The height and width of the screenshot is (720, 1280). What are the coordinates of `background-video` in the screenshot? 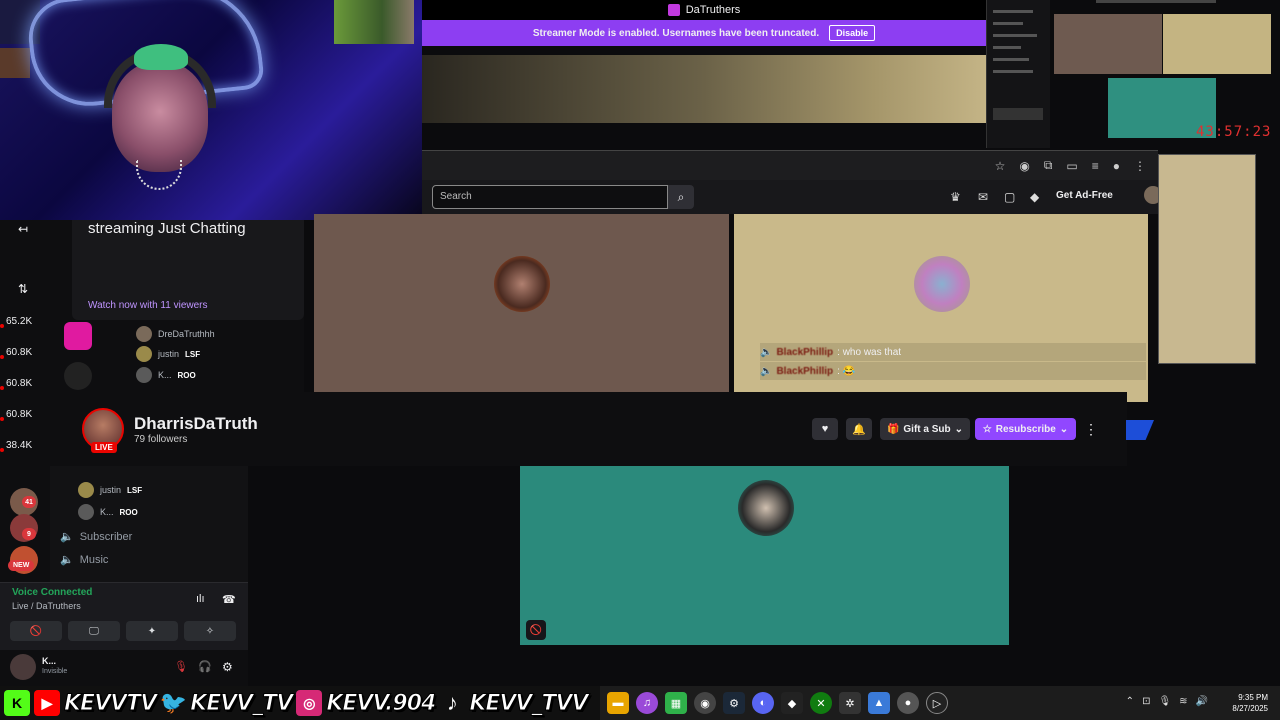 It's located at (704, 89).